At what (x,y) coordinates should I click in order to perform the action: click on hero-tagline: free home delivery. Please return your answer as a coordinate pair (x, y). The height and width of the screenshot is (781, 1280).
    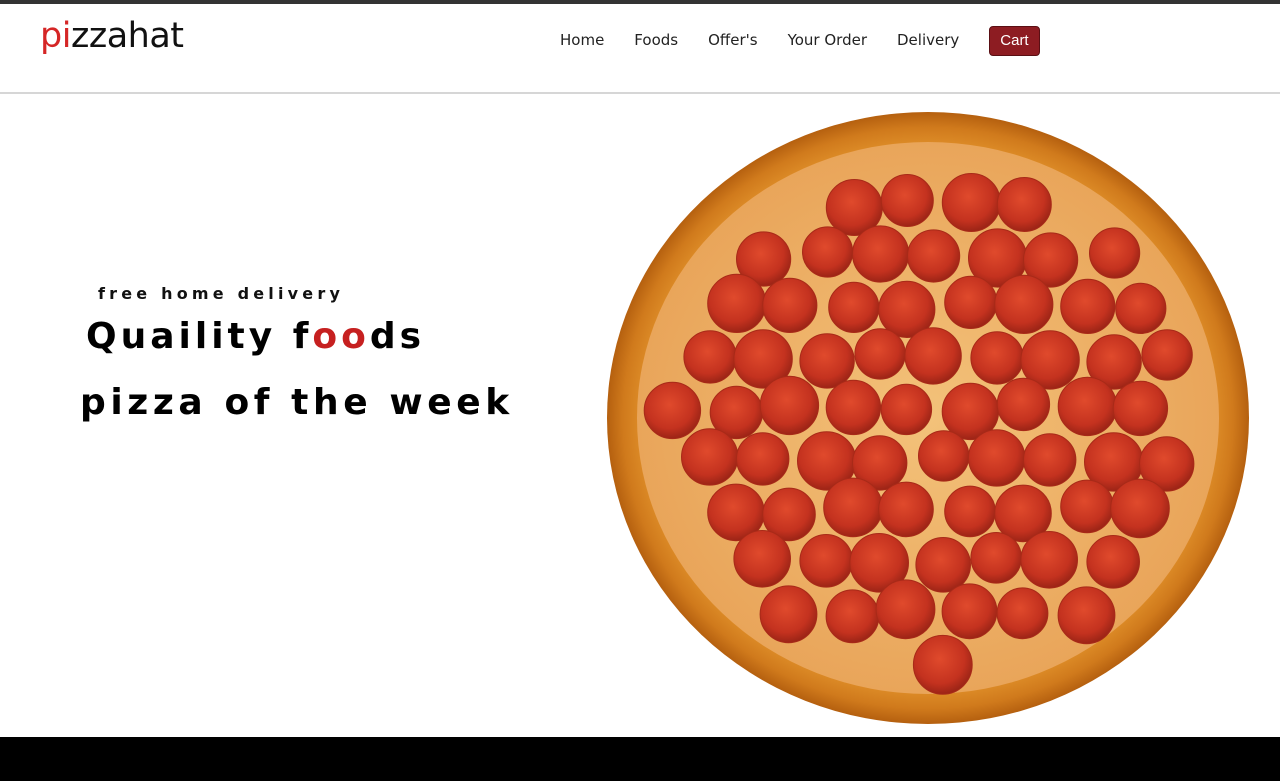
    Looking at the image, I should click on (221, 293).